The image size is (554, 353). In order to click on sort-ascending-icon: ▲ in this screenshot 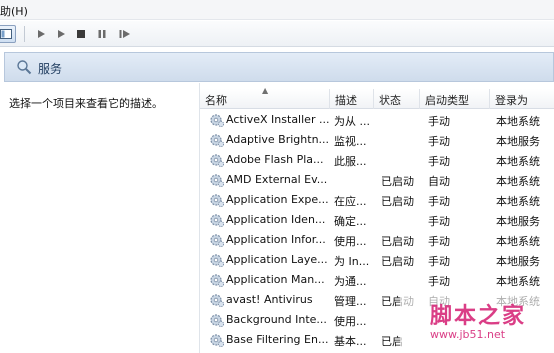, I will do `click(265, 90)`.